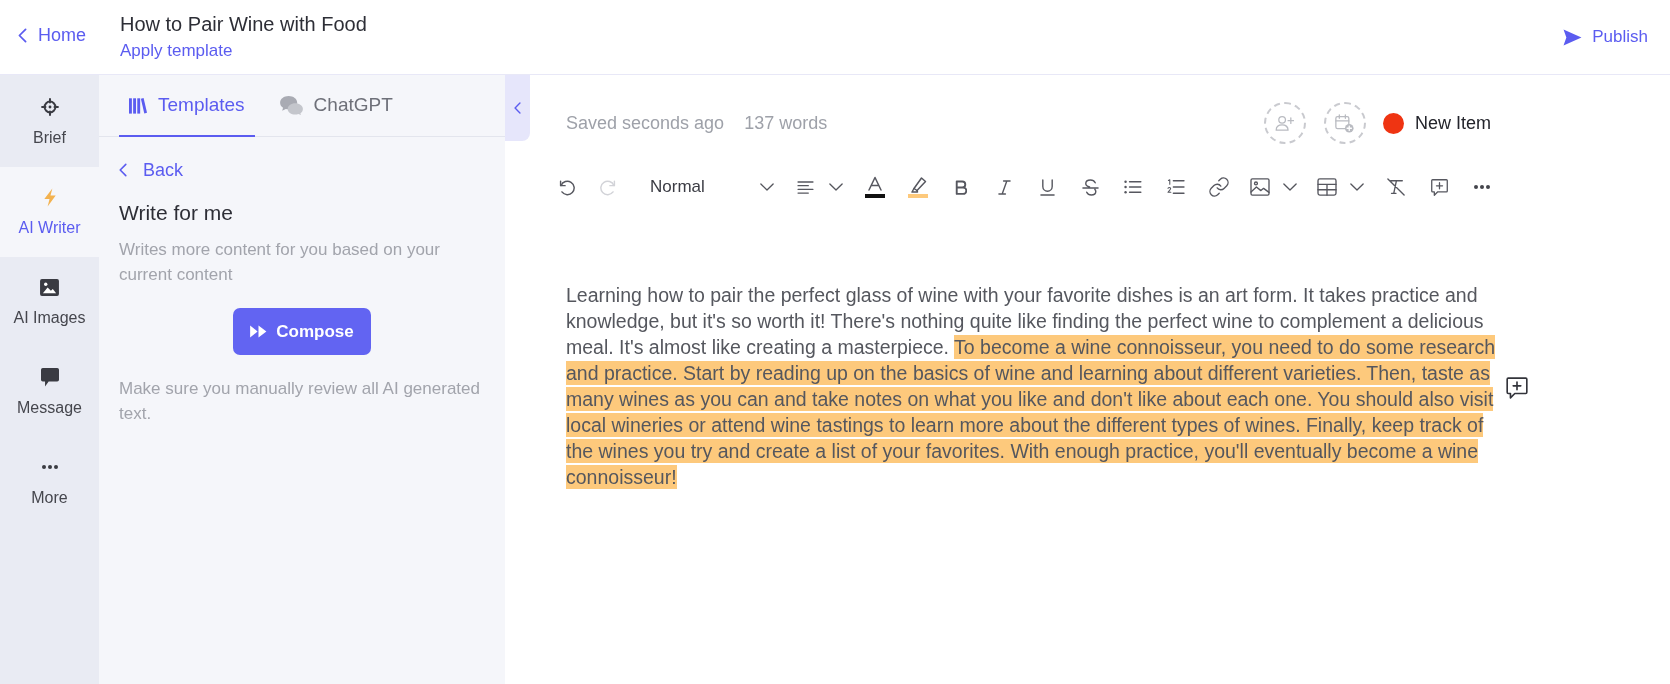  I want to click on word-count: 137 words, so click(786, 123).